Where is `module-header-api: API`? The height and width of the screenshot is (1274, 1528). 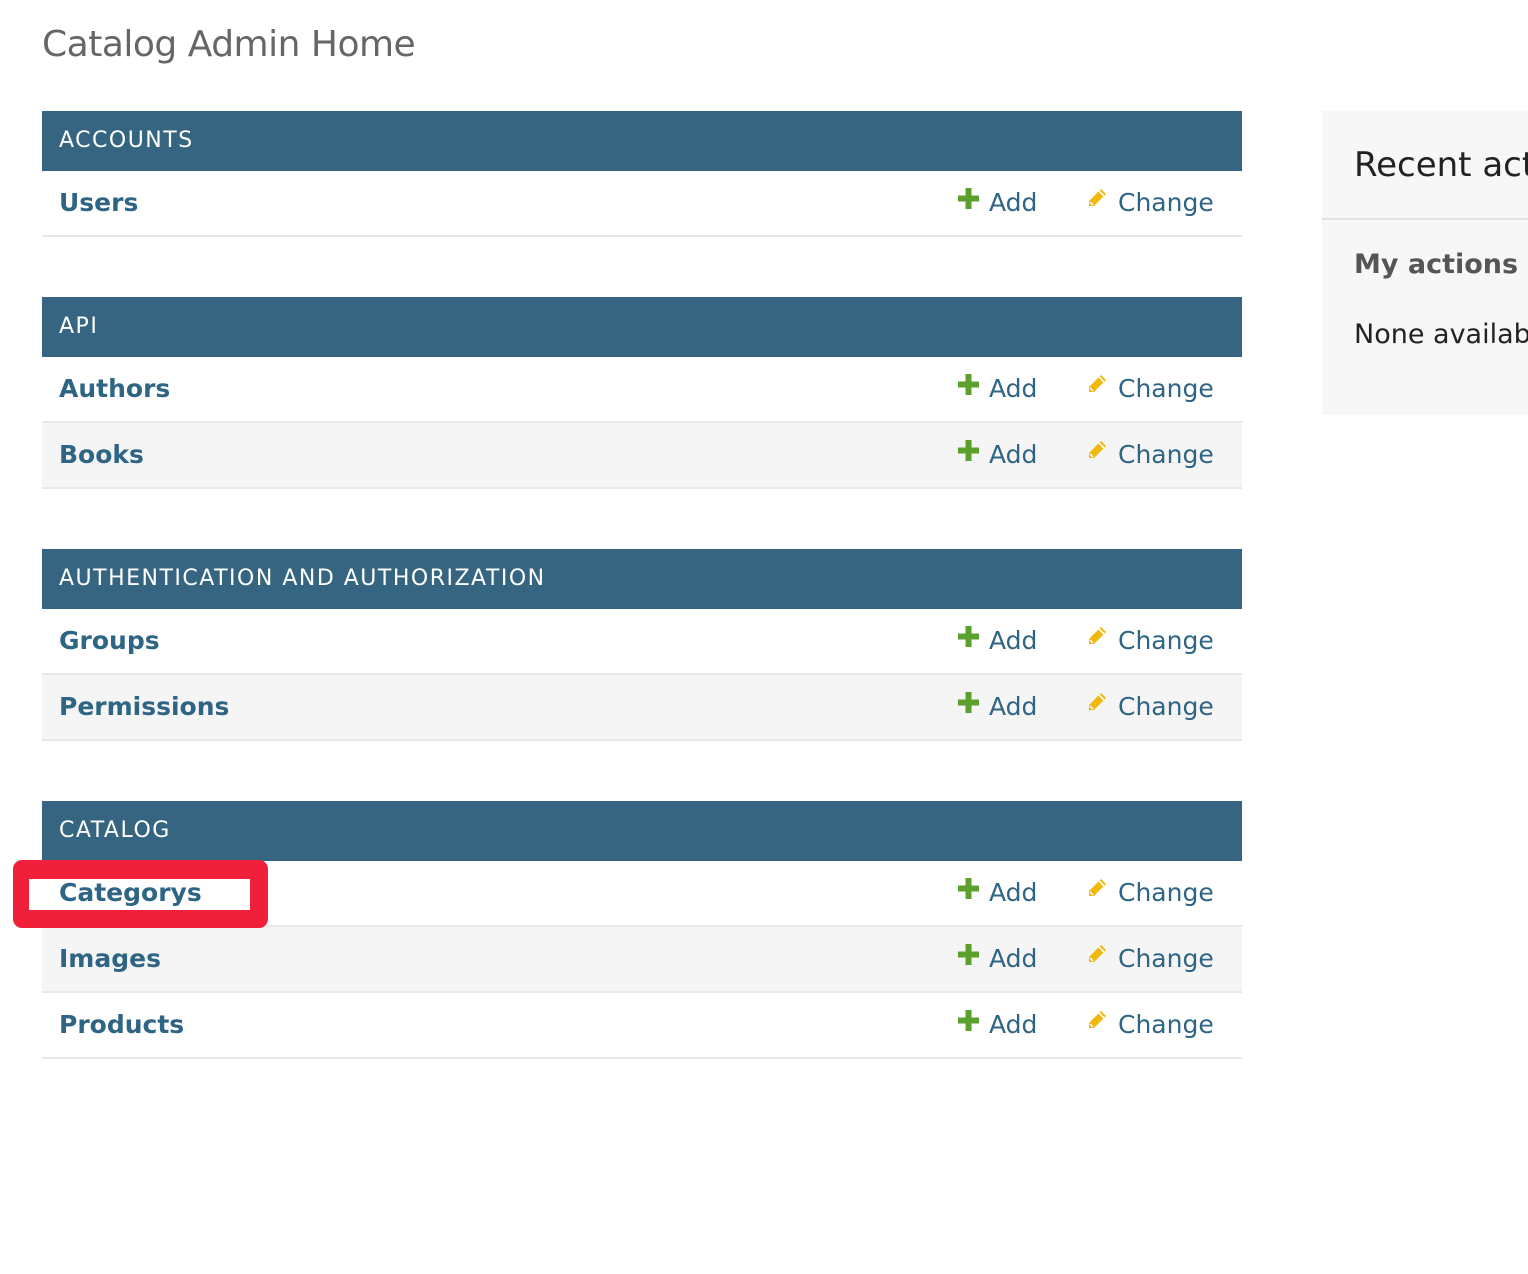
module-header-api: API is located at coordinates (642, 327).